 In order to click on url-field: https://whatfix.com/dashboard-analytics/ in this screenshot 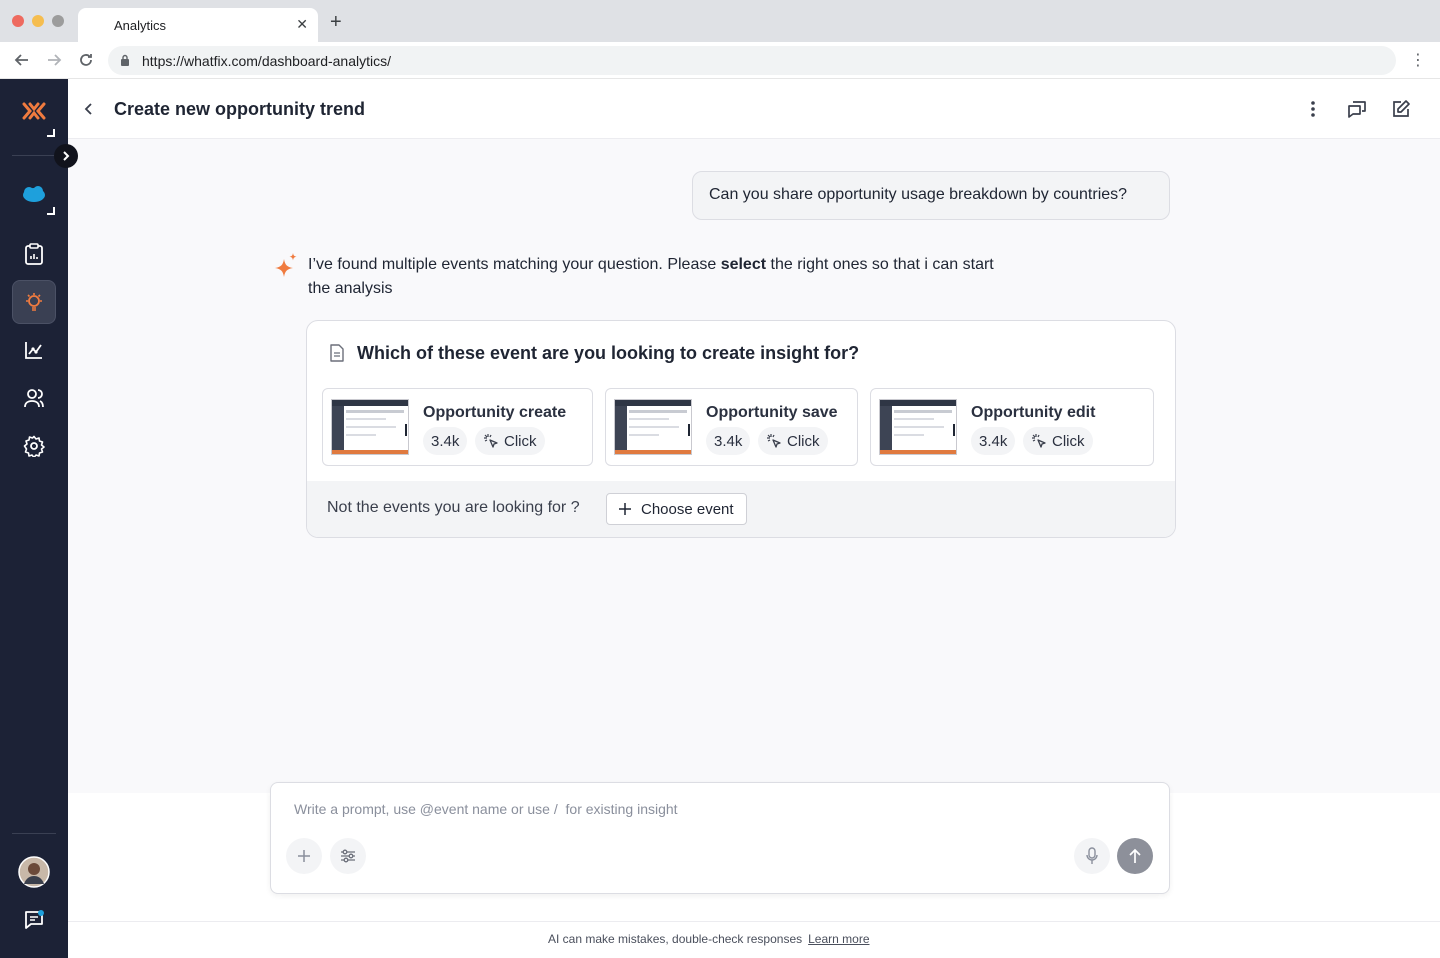, I will do `click(752, 60)`.